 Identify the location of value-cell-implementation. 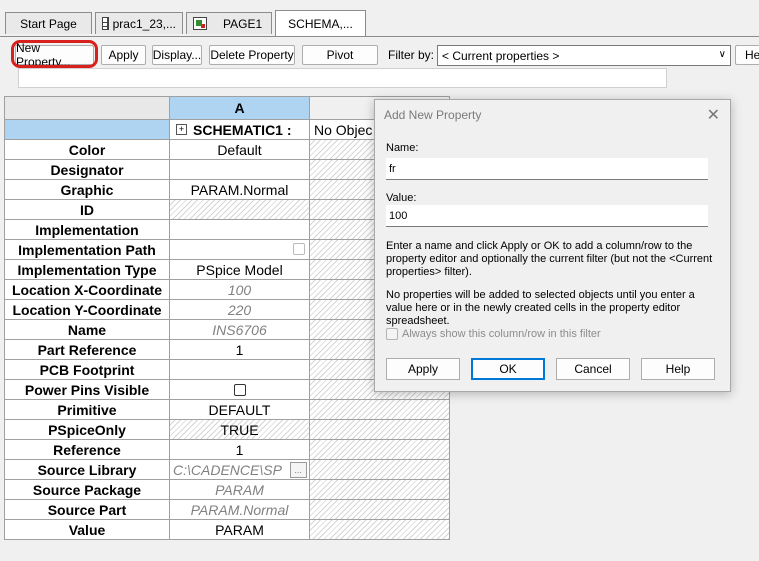
(240, 230).